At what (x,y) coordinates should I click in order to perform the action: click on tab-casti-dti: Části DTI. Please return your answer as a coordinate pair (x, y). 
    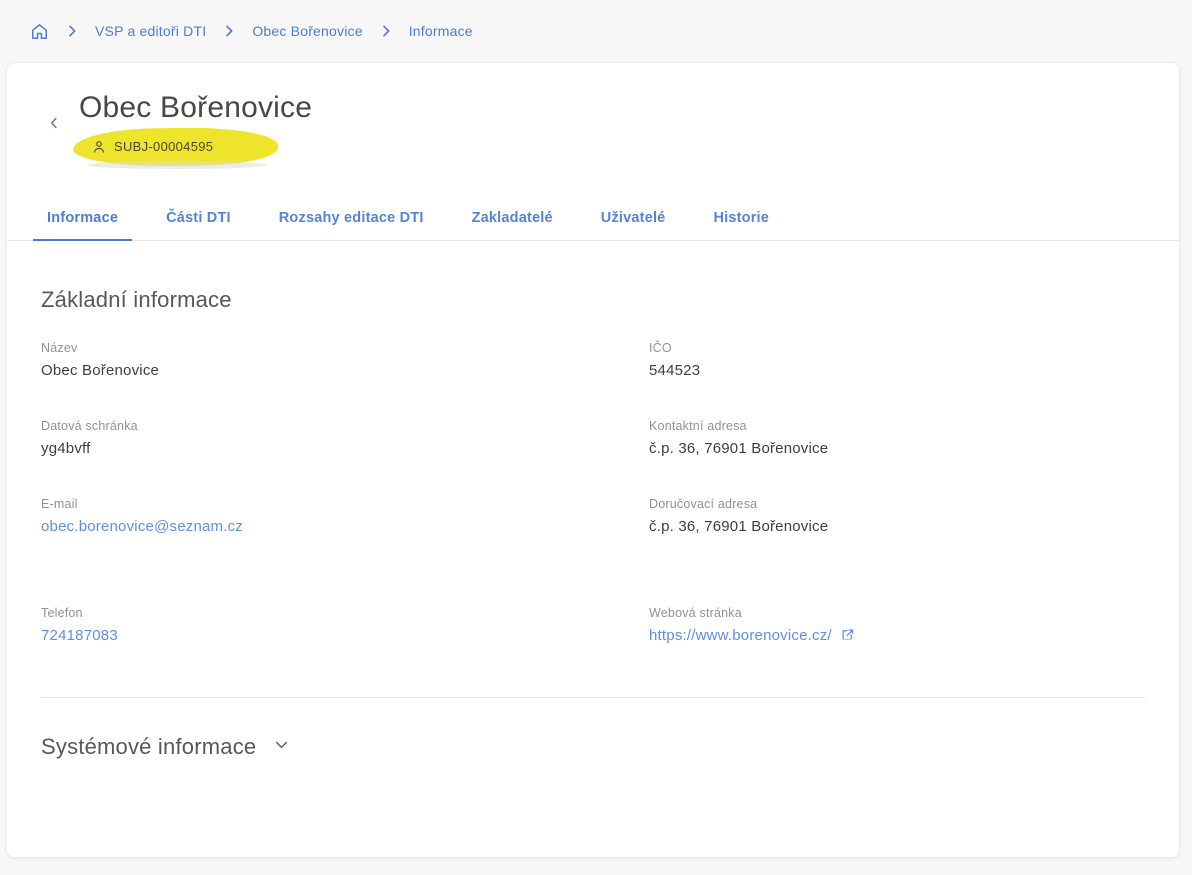
    Looking at the image, I should click on (198, 219).